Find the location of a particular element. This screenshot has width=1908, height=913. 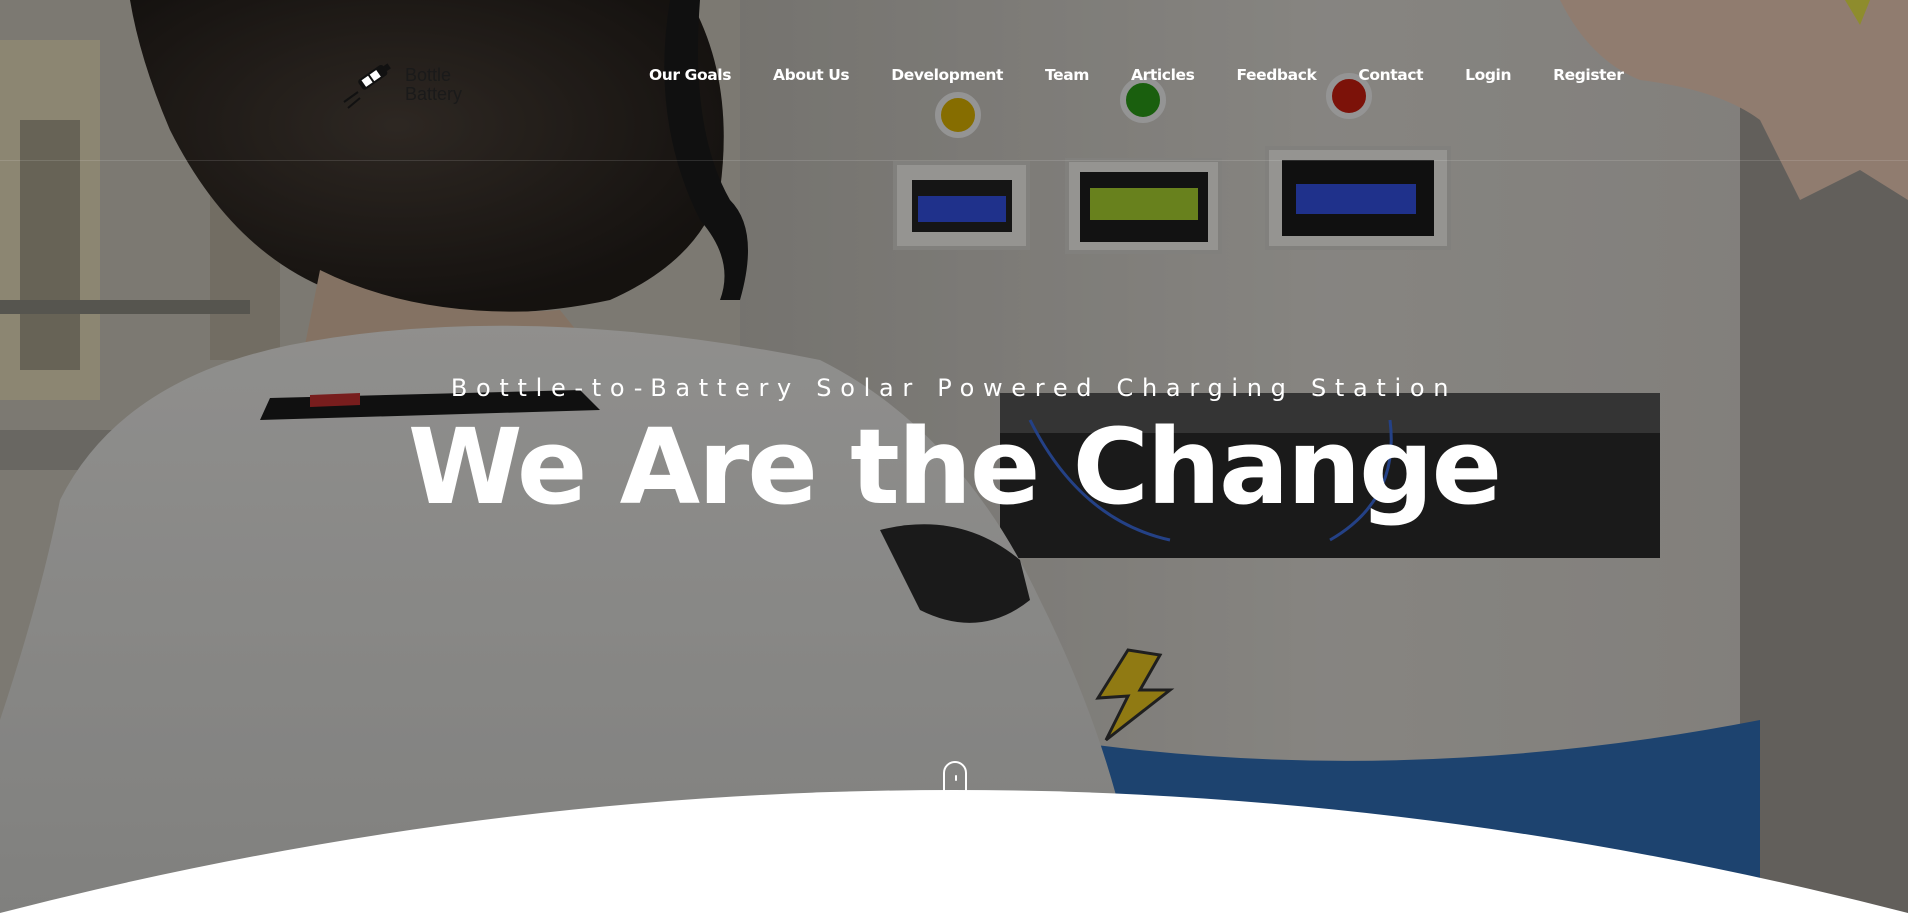

nav-link-feedback: Feedback is located at coordinates (1276, 75).